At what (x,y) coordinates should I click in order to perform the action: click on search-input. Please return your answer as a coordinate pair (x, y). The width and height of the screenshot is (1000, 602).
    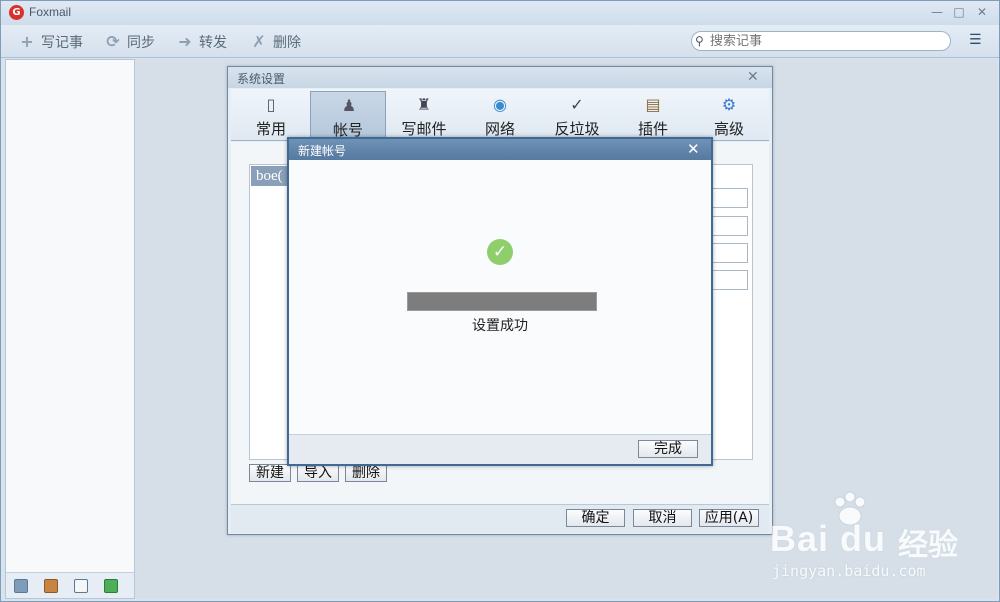
    Looking at the image, I should click on (826, 41).